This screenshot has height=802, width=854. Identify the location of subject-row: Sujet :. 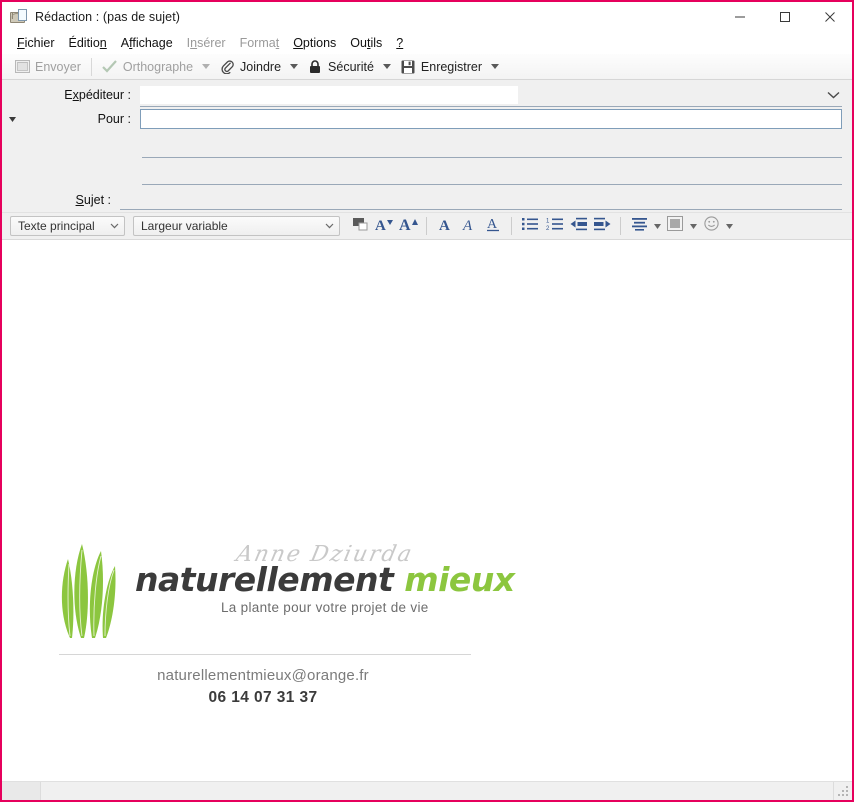
(427, 197).